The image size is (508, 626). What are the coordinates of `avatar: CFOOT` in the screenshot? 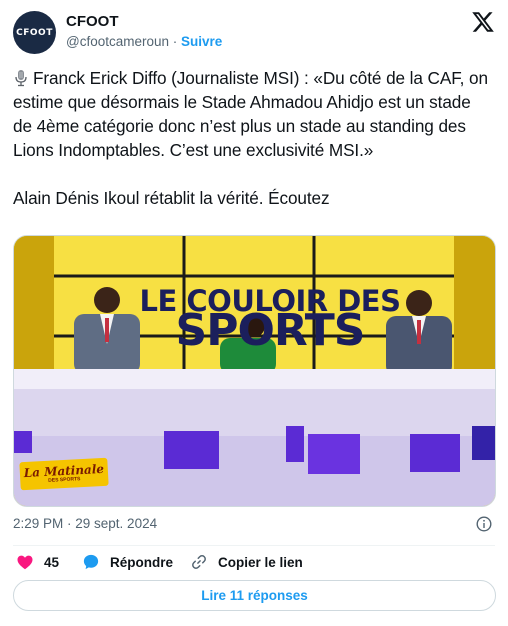 It's located at (34, 32).